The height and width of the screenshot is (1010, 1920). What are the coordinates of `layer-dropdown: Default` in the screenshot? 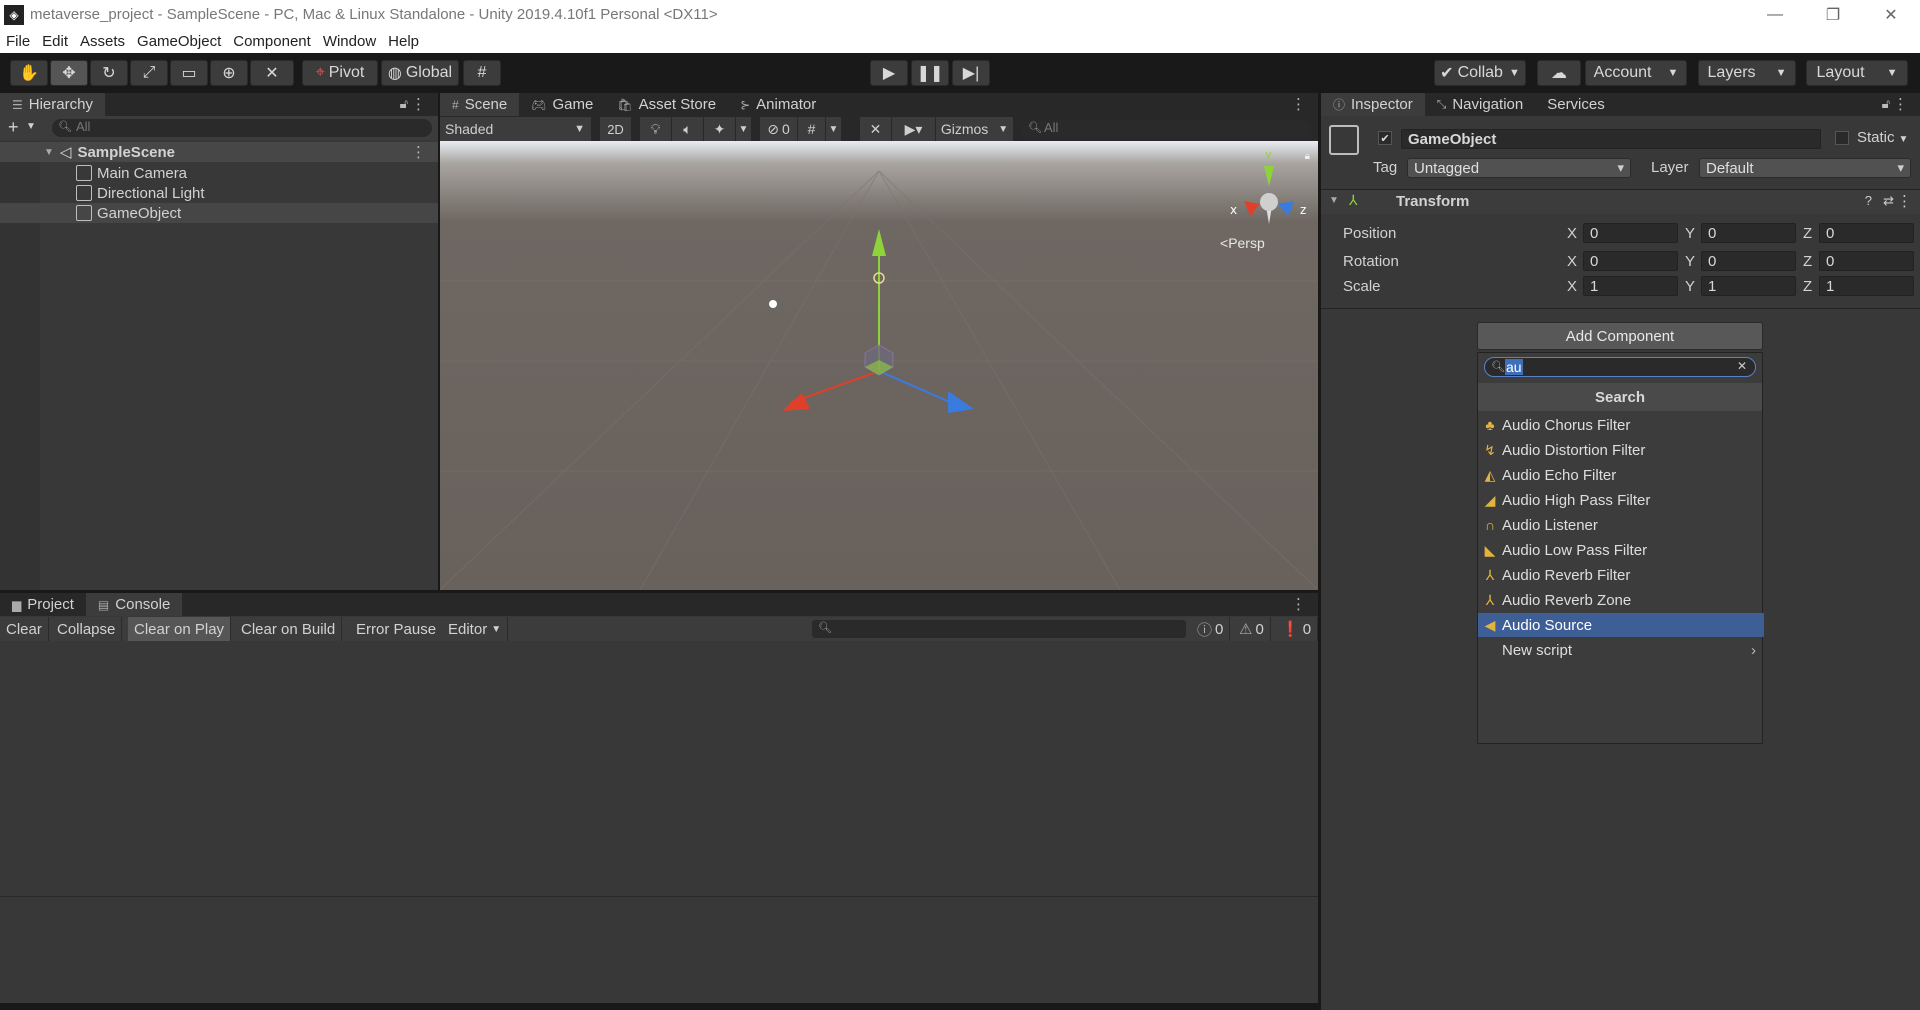 It's located at (1805, 168).